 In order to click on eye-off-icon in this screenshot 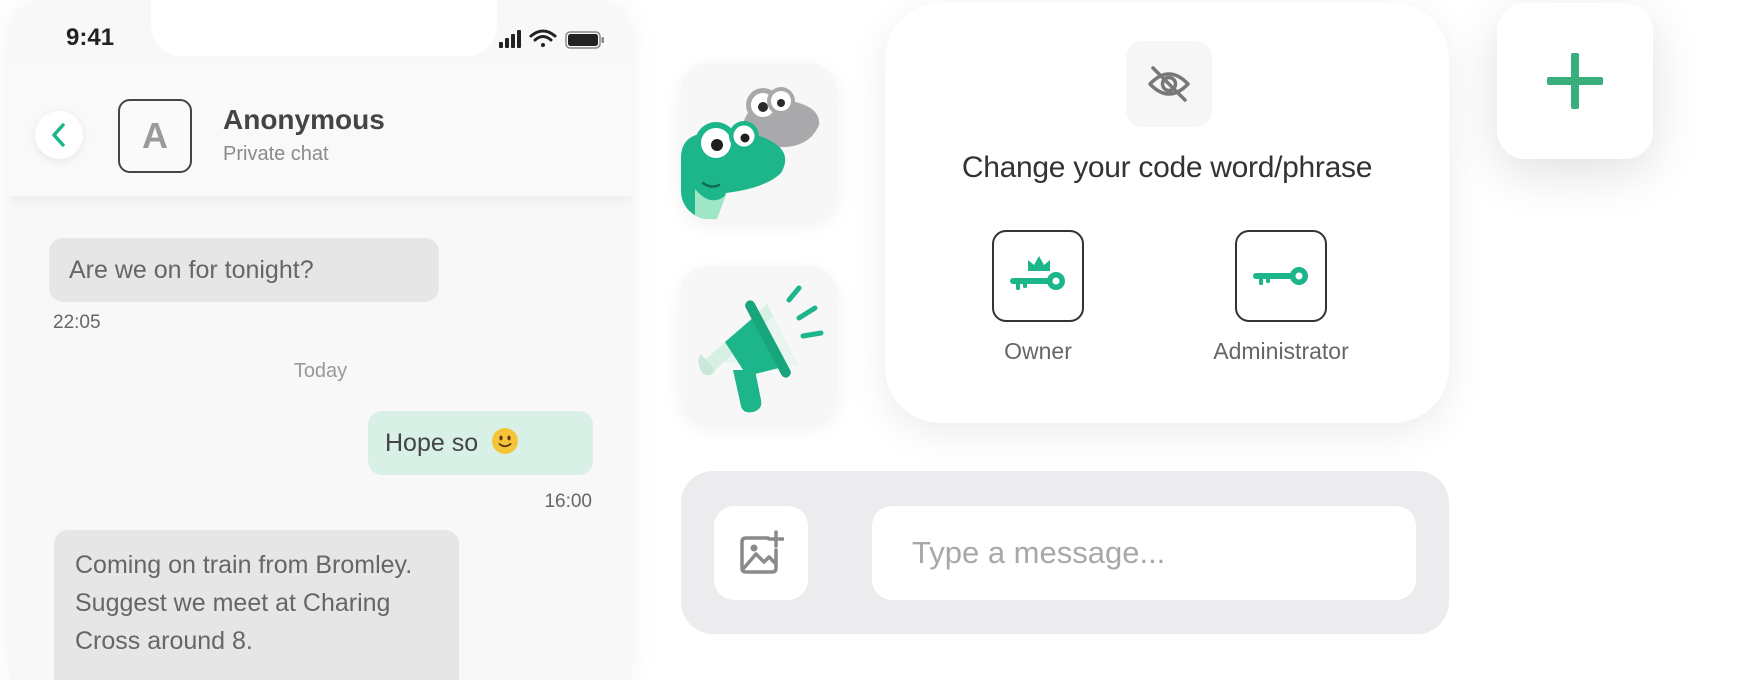, I will do `click(1169, 84)`.